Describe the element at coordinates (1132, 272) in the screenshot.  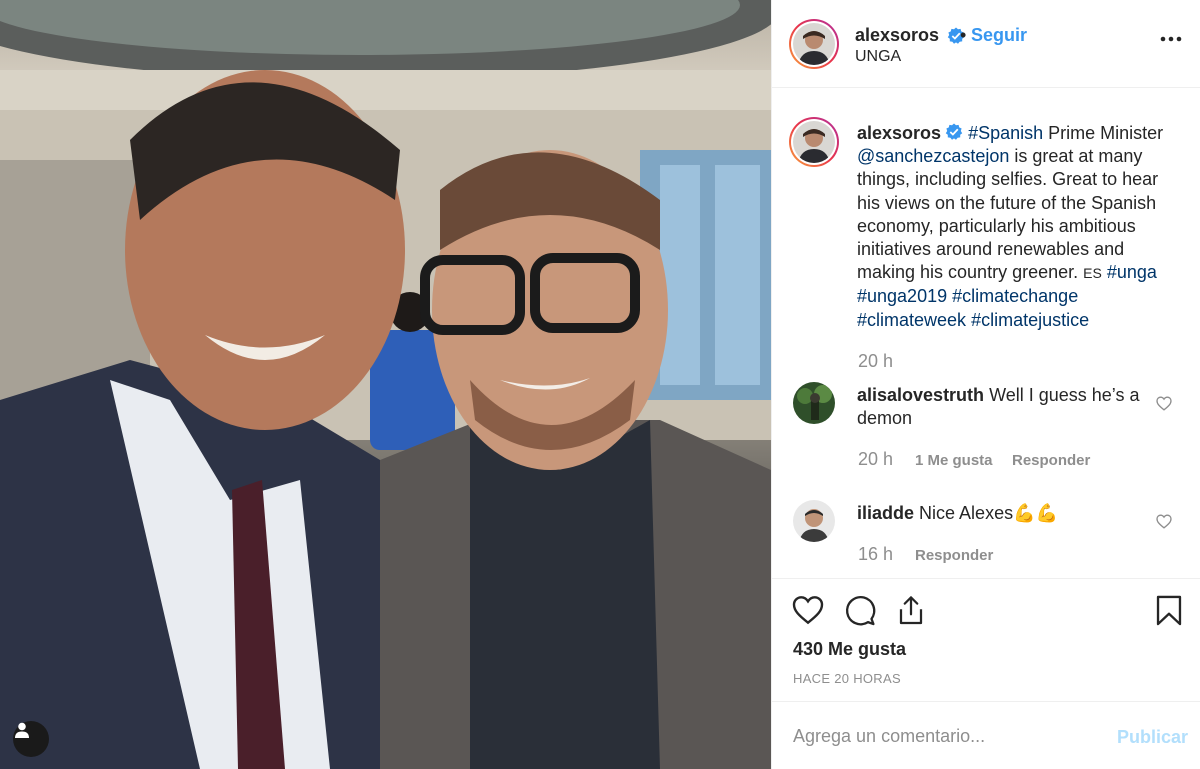
I see `hashtag-link: #unga` at that location.